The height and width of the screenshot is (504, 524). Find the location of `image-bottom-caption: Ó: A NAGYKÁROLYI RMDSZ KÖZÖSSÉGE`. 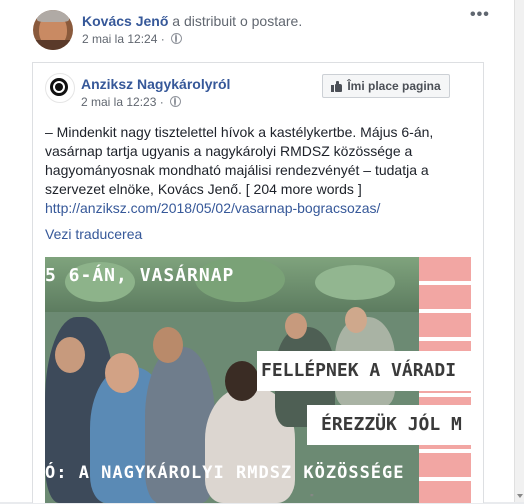

image-bottom-caption: Ó: A NAGYKÁROLYI RMDSZ KÖZÖSSÉGE is located at coordinates (225, 473).